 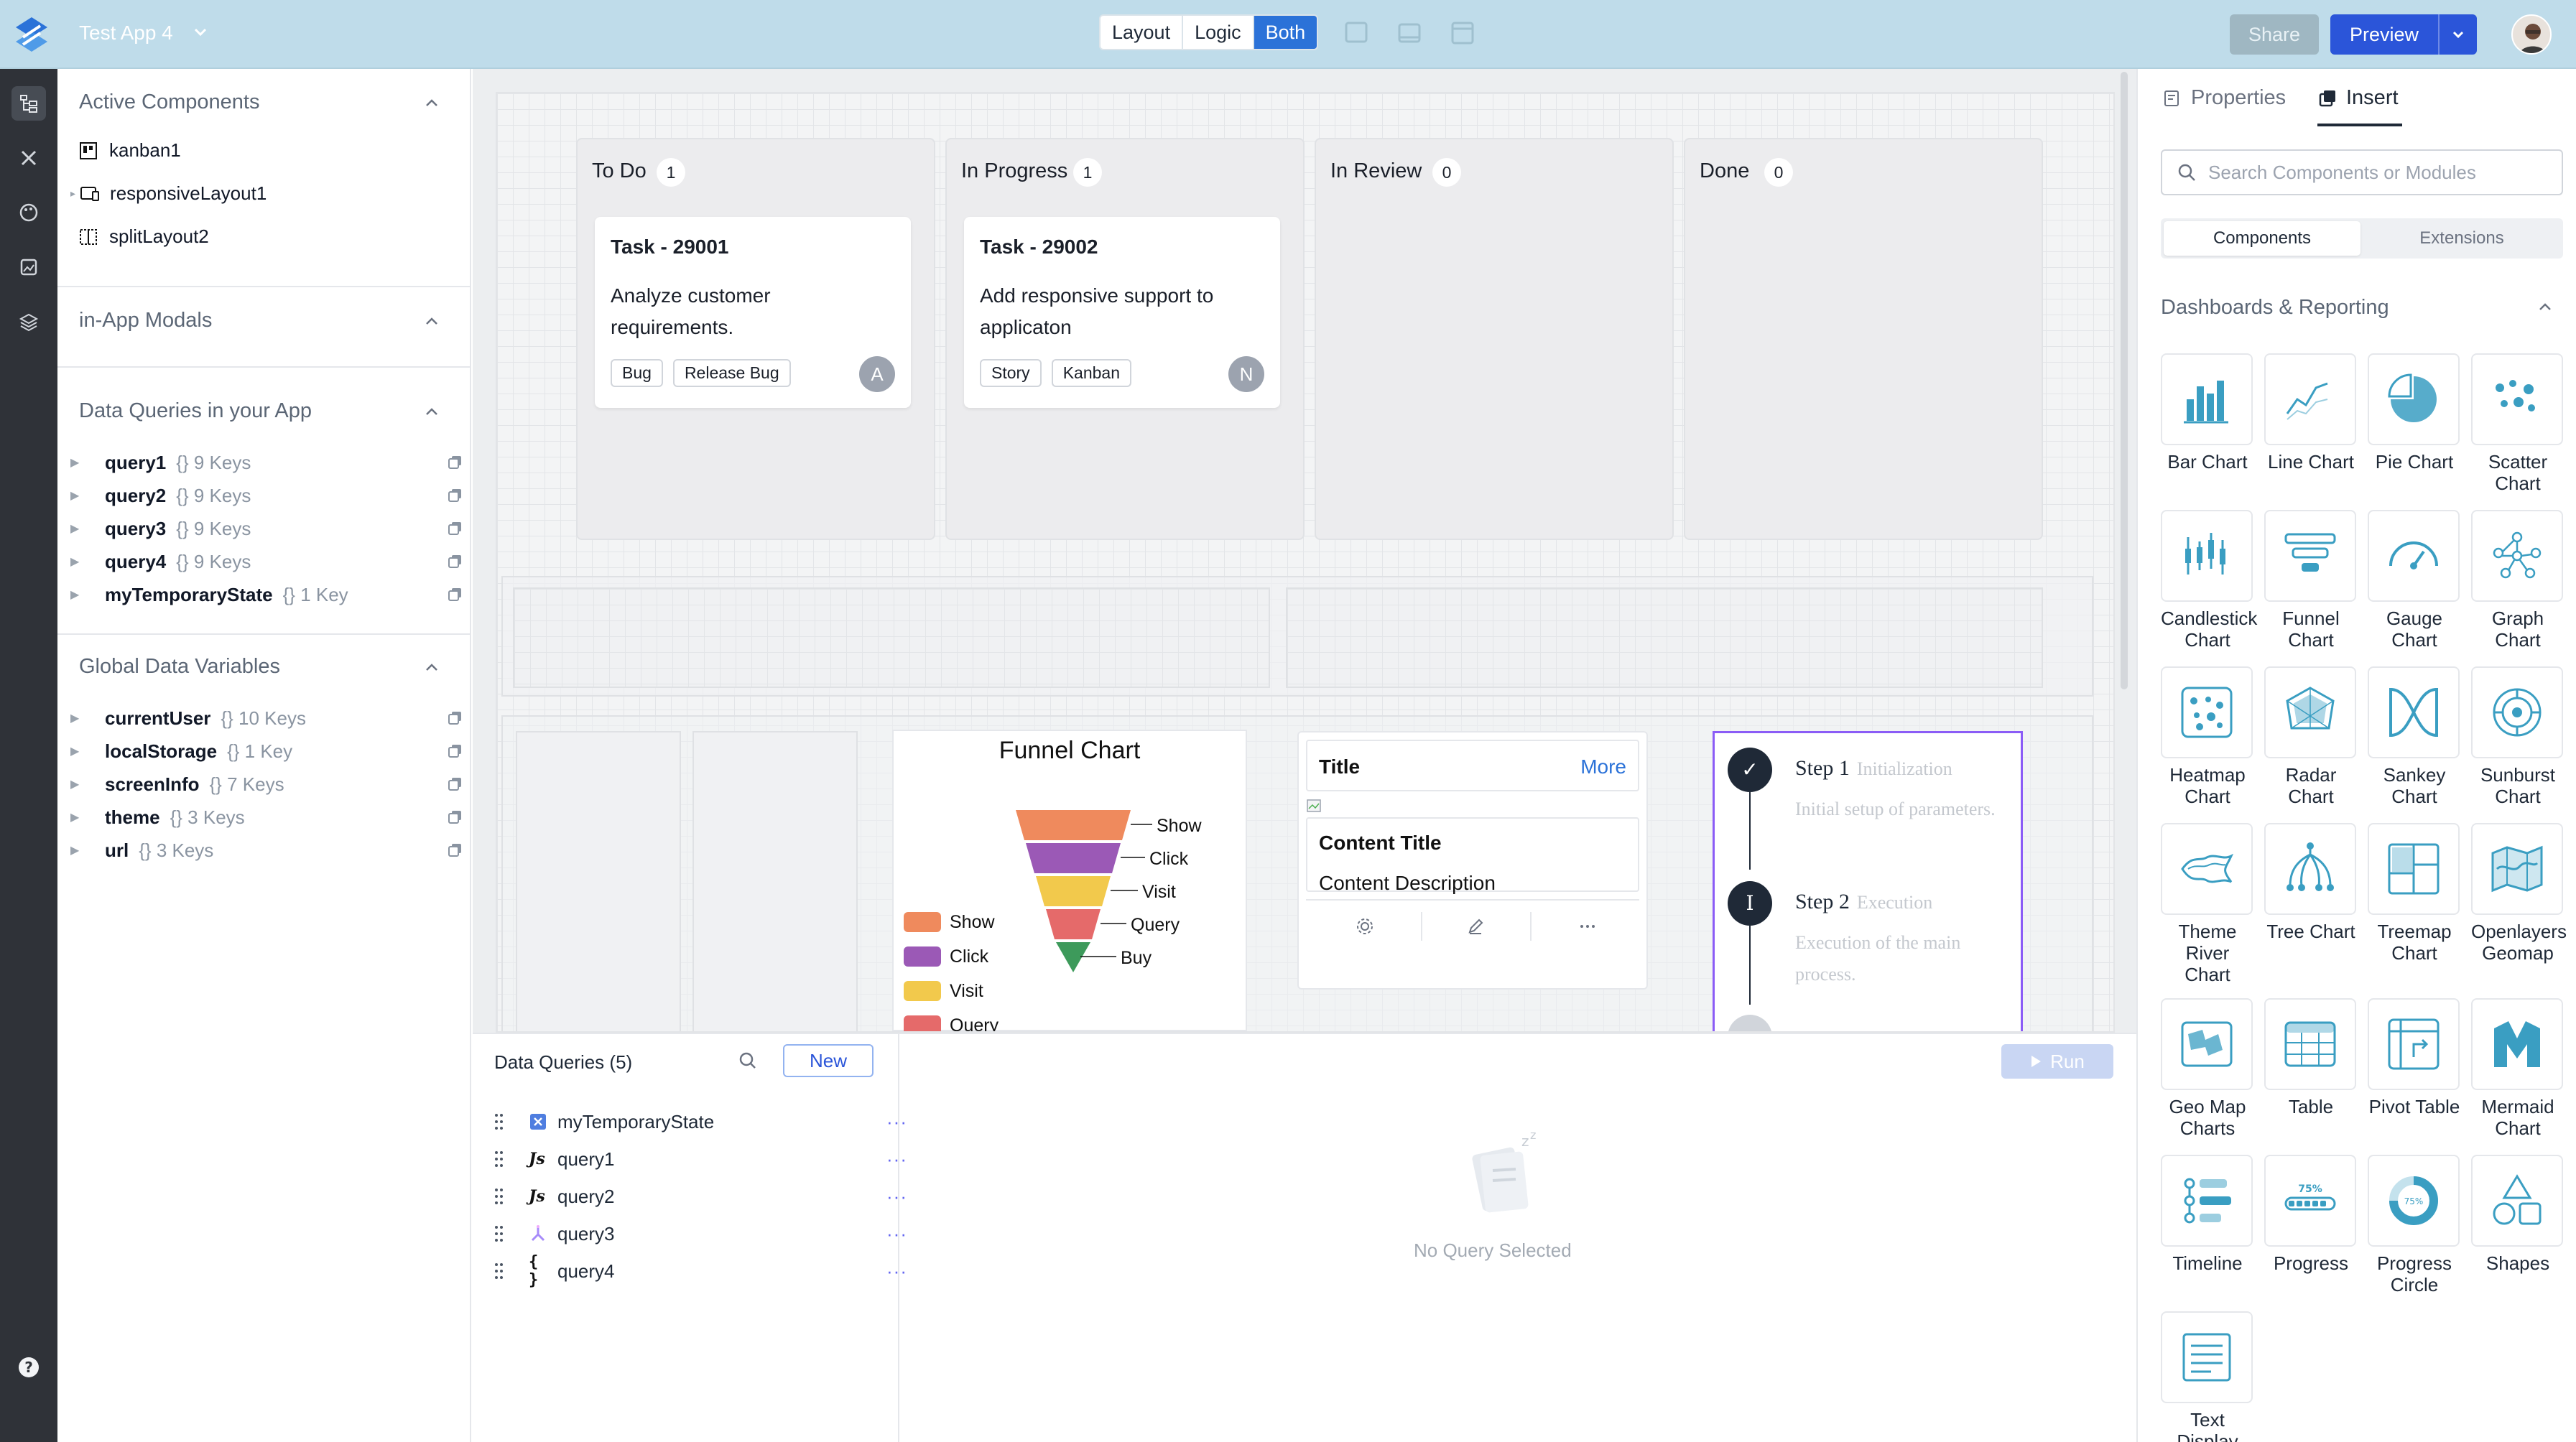 I want to click on widget-funnel-chart: Funnel Chart, so click(x=2311, y=581).